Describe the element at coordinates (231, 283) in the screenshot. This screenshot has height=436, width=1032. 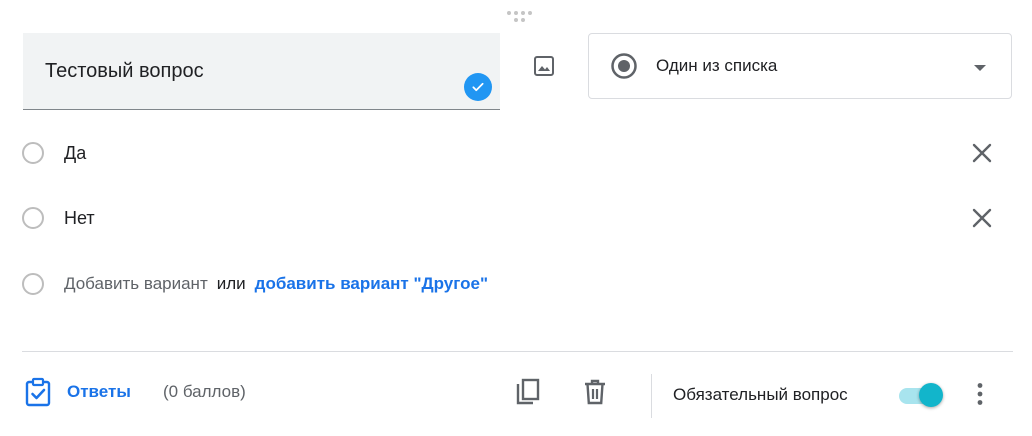
I see `or-text: или` at that location.